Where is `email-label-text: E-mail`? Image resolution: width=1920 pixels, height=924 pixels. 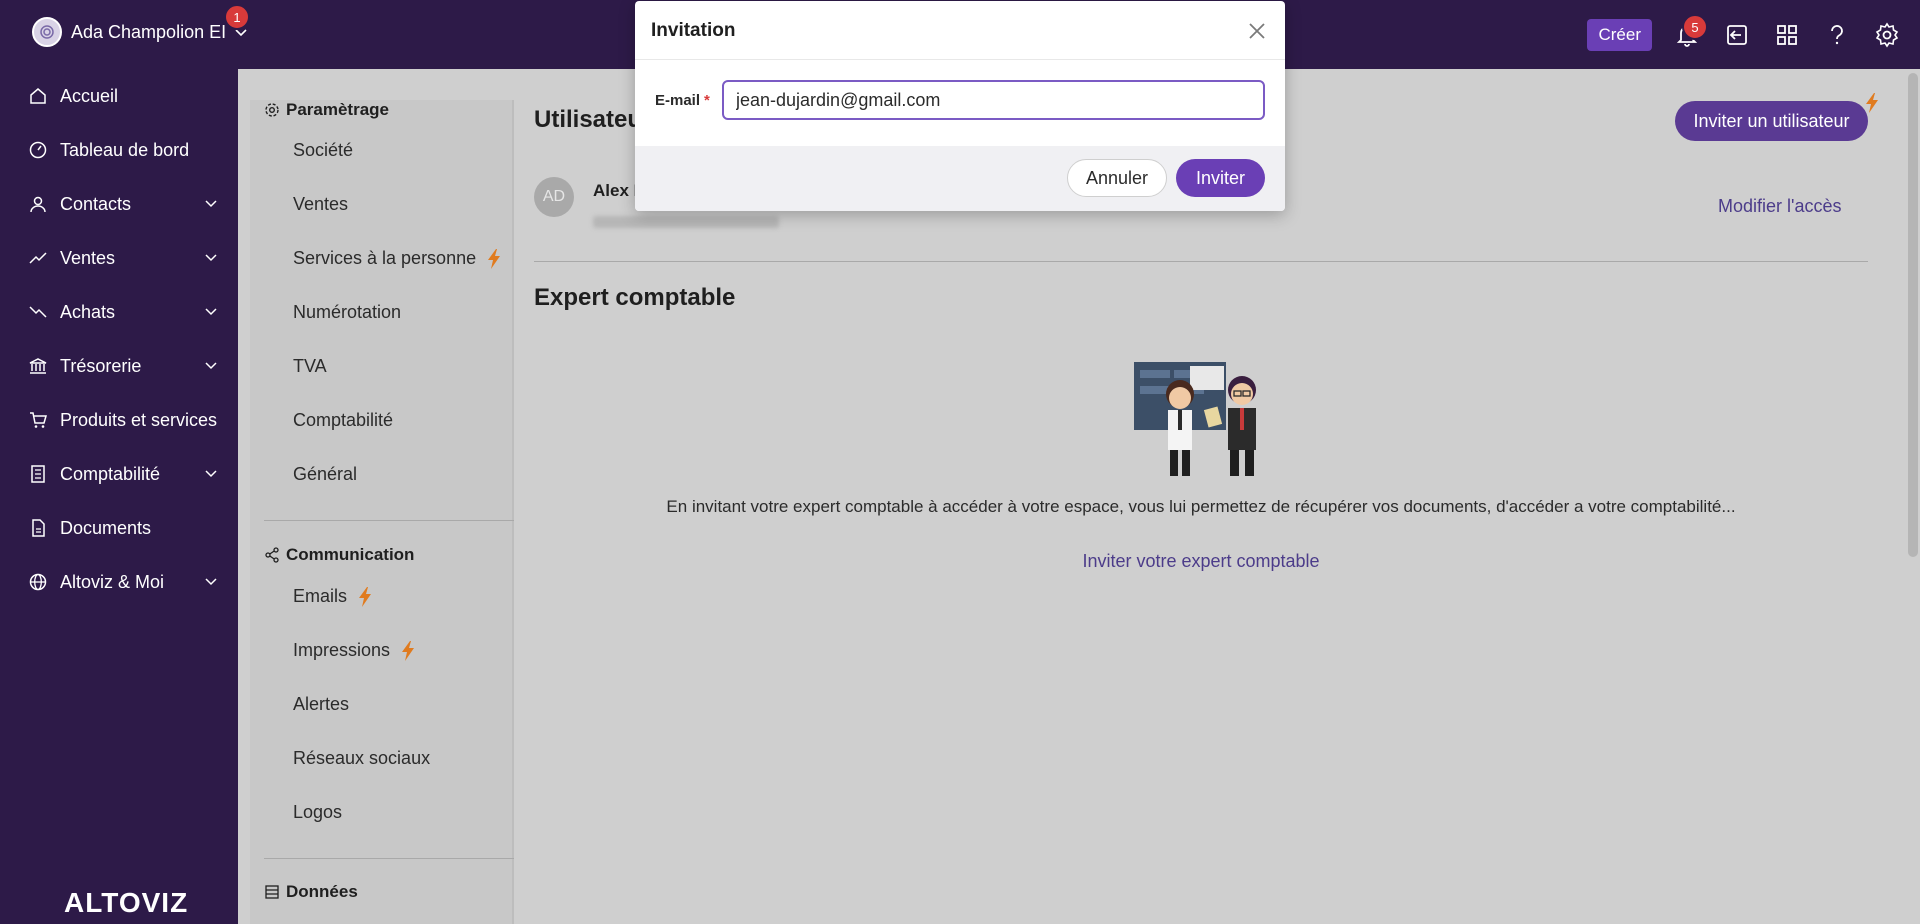
email-label-text: E-mail is located at coordinates (678, 100).